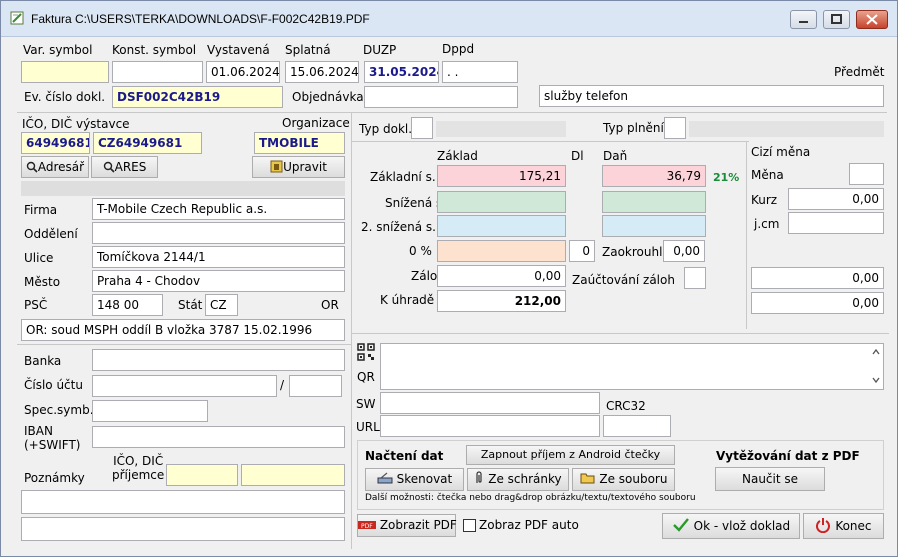 This screenshot has height=557, width=898. Describe the element at coordinates (620, 333) in the screenshot. I see `qr-divider` at that location.